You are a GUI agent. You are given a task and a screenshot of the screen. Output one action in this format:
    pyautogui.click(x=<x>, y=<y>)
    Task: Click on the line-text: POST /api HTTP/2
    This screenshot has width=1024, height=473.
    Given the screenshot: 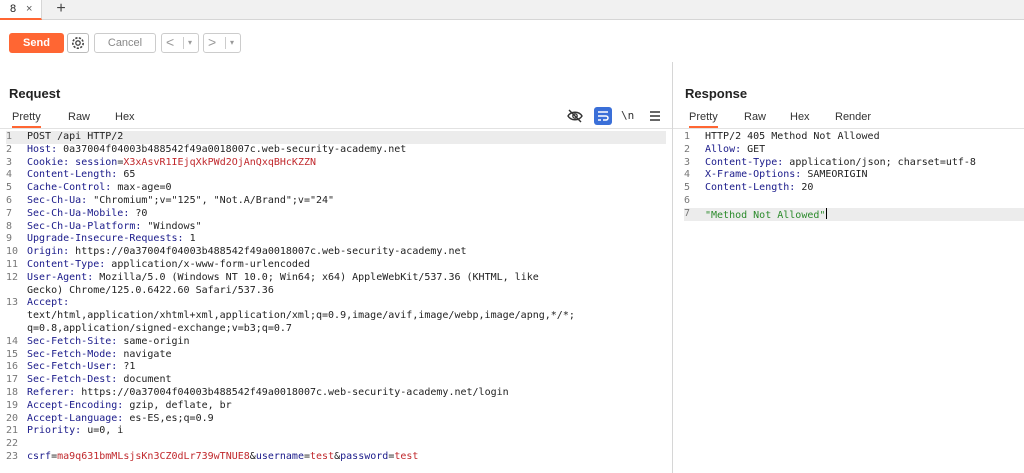 What is the action you would take?
    pyautogui.click(x=75, y=137)
    